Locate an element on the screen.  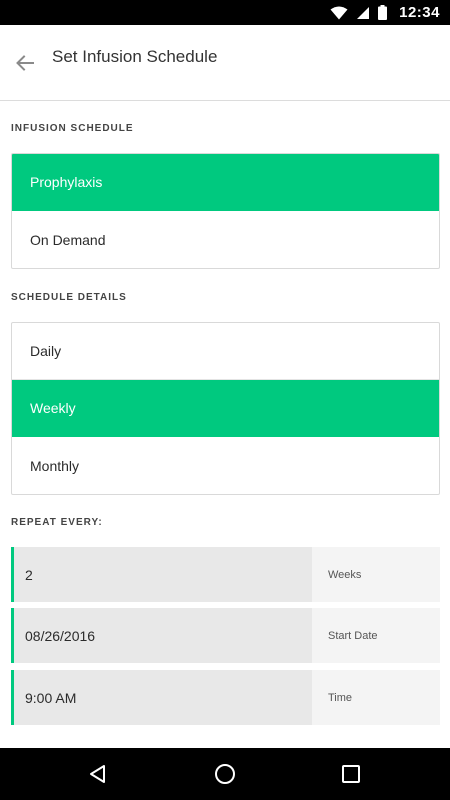
status-icons: 12:34 is located at coordinates (385, 12).